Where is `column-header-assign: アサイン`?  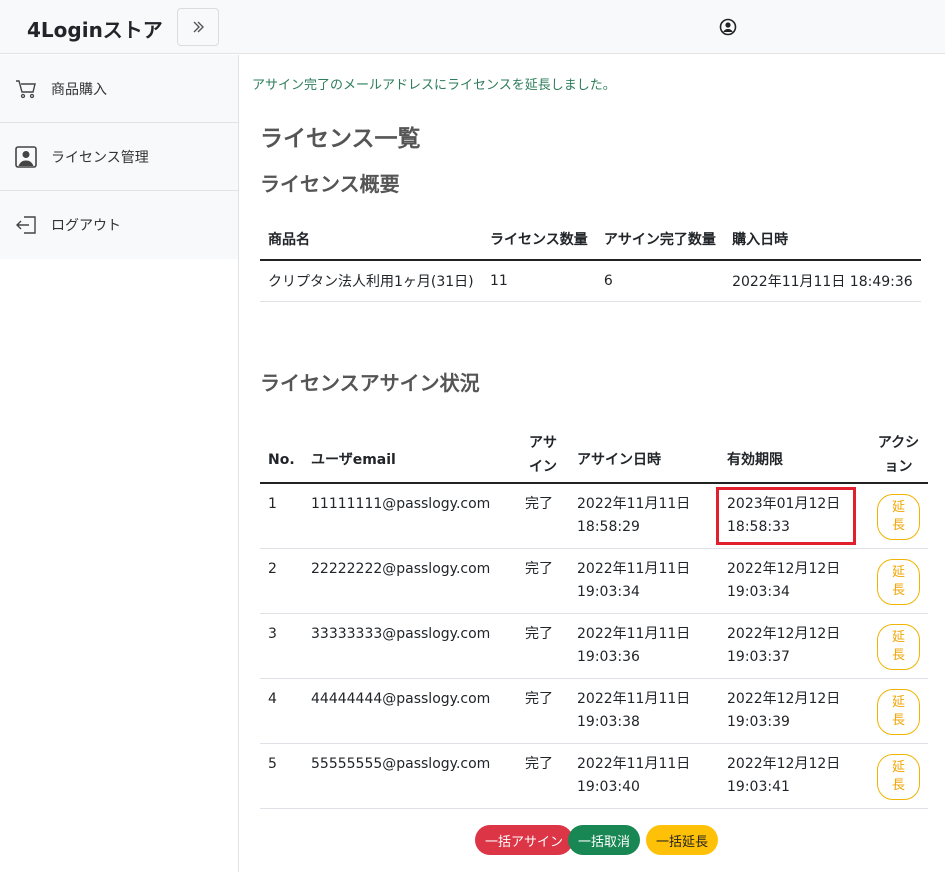
column-header-assign: アサイン is located at coordinates (543, 455).